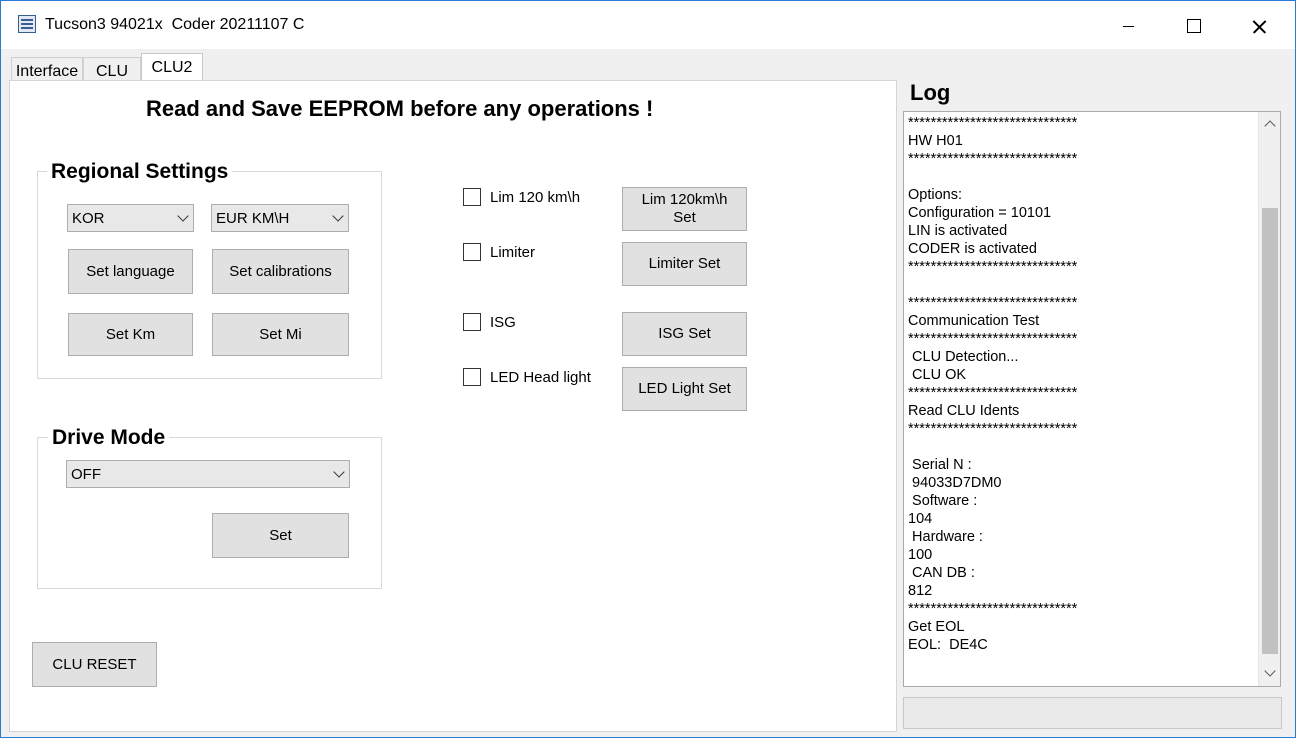 Image resolution: width=1296 pixels, height=738 pixels. What do you see at coordinates (684, 334) in the screenshot?
I see `isg-set-button: ISG Set` at bounding box center [684, 334].